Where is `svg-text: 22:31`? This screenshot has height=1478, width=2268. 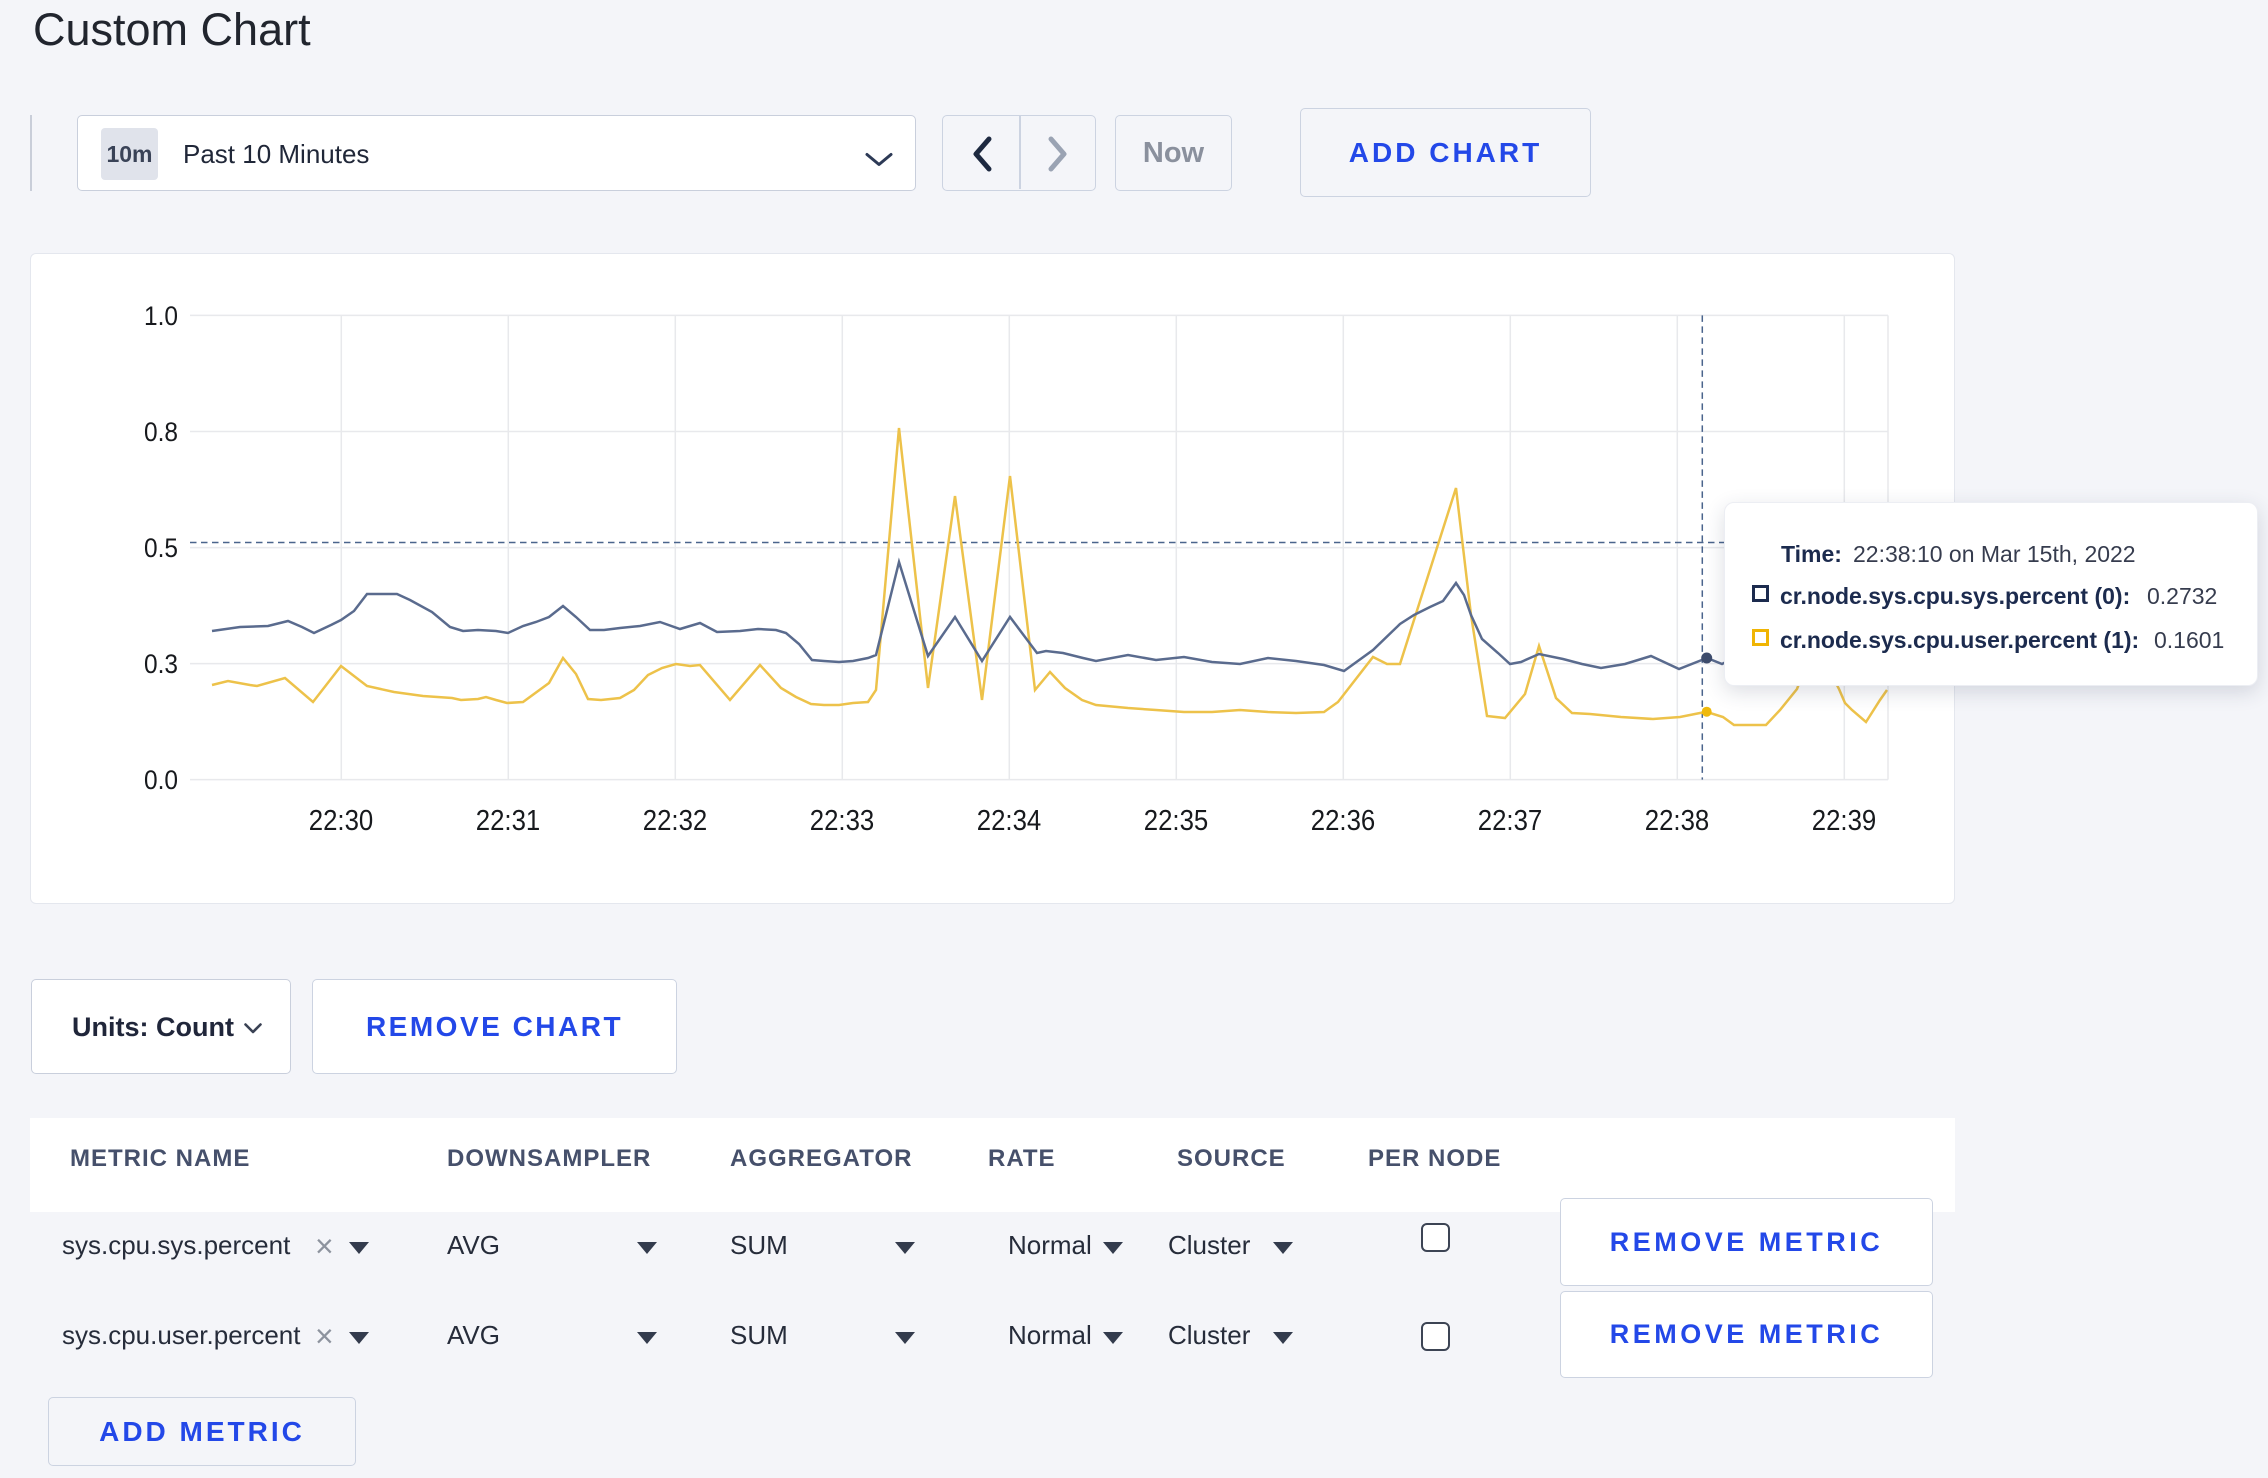 svg-text: 22:31 is located at coordinates (508, 821).